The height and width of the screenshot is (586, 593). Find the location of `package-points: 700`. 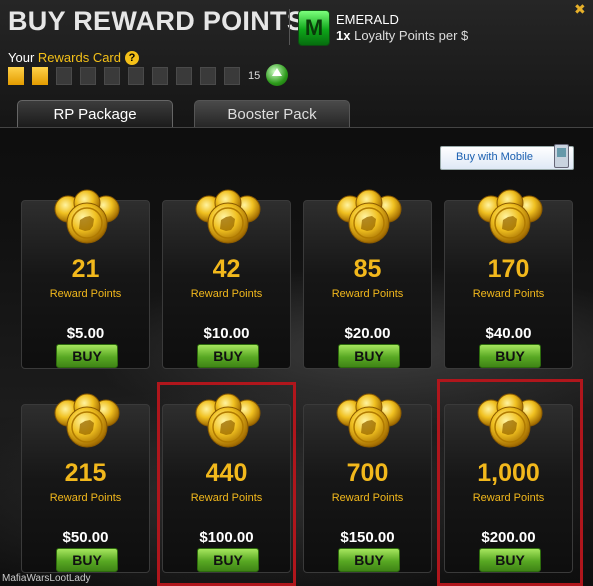

package-points: 700 is located at coordinates (367, 473).